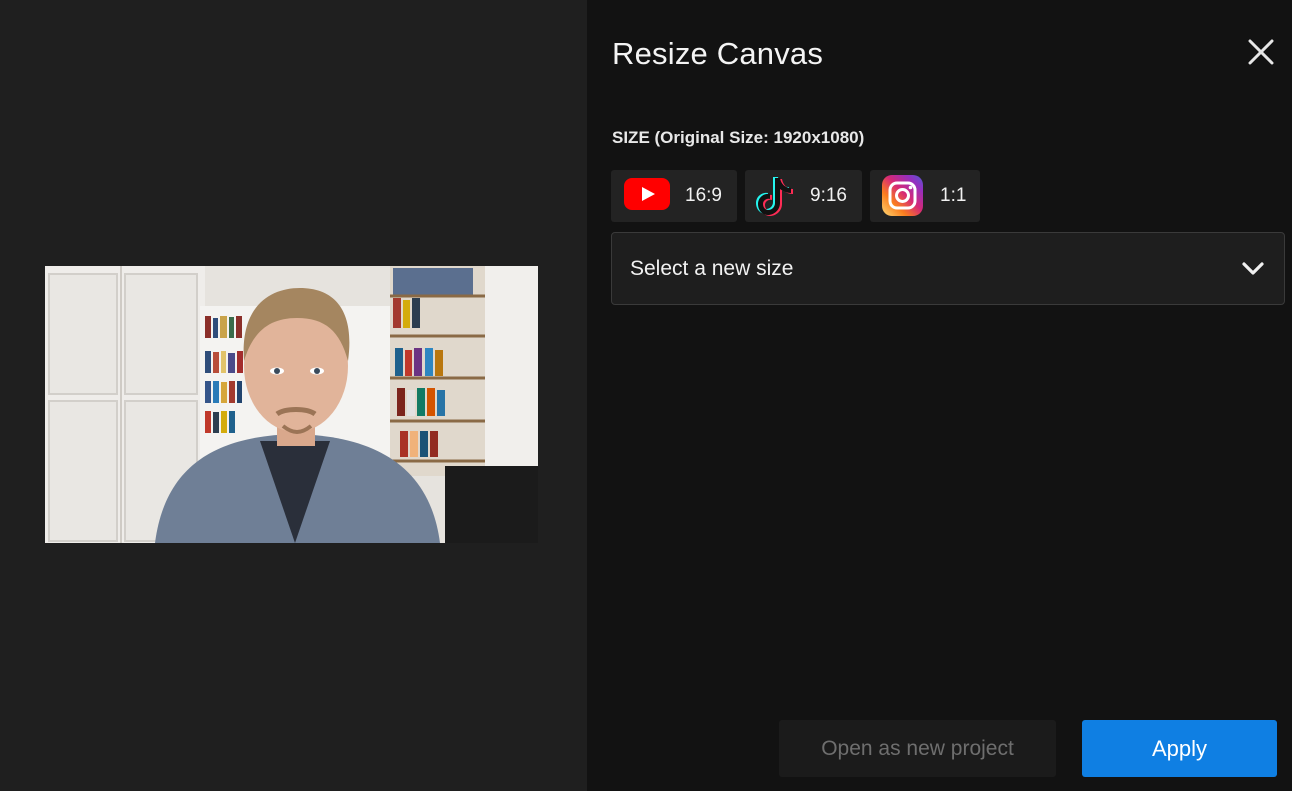 The width and height of the screenshot is (1292, 791). What do you see at coordinates (902, 195) in the screenshot?
I see `instagram-icon` at bounding box center [902, 195].